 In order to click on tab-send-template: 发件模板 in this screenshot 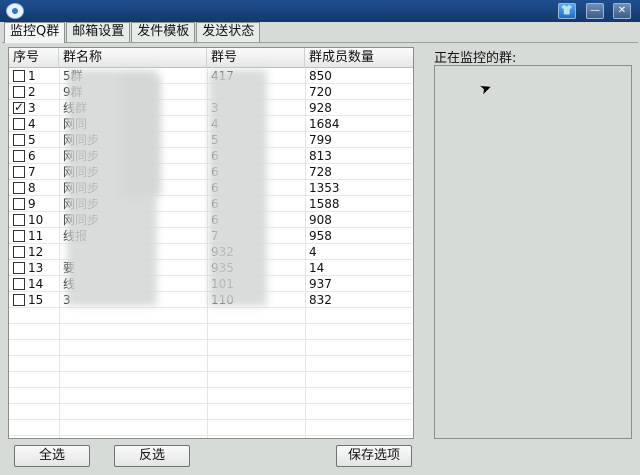, I will do `click(163, 32)`.